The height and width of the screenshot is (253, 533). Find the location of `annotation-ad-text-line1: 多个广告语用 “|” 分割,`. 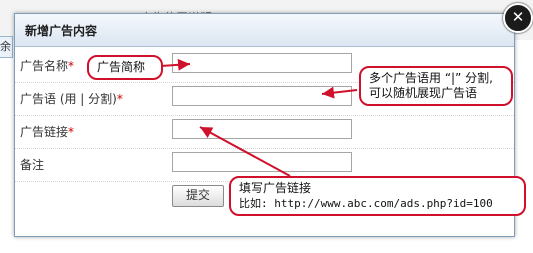

annotation-ad-text-line1: 多个广告语用 “|” 分割, is located at coordinates (431, 78).